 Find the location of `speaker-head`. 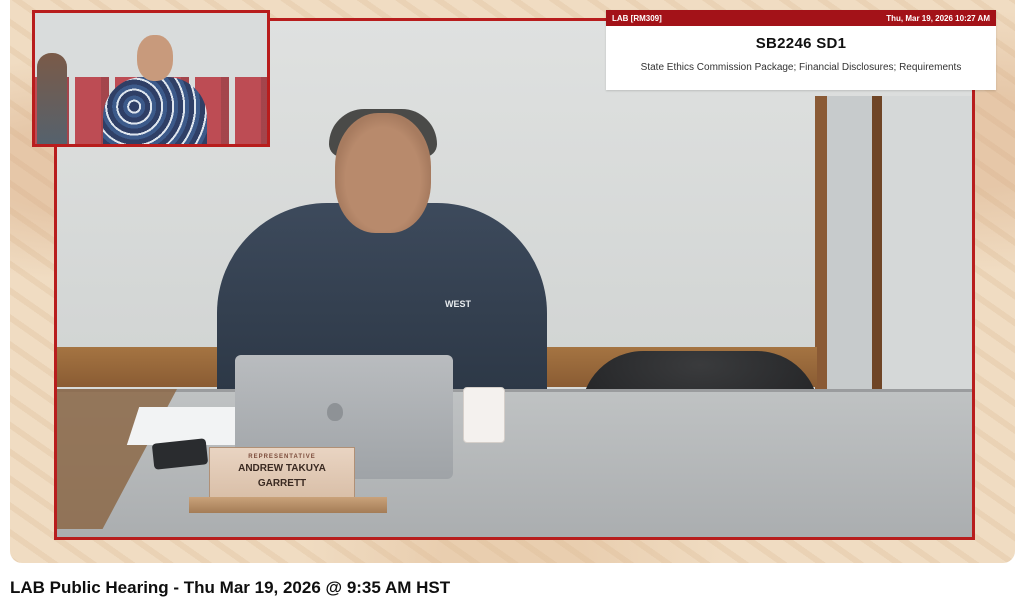

speaker-head is located at coordinates (383, 173).